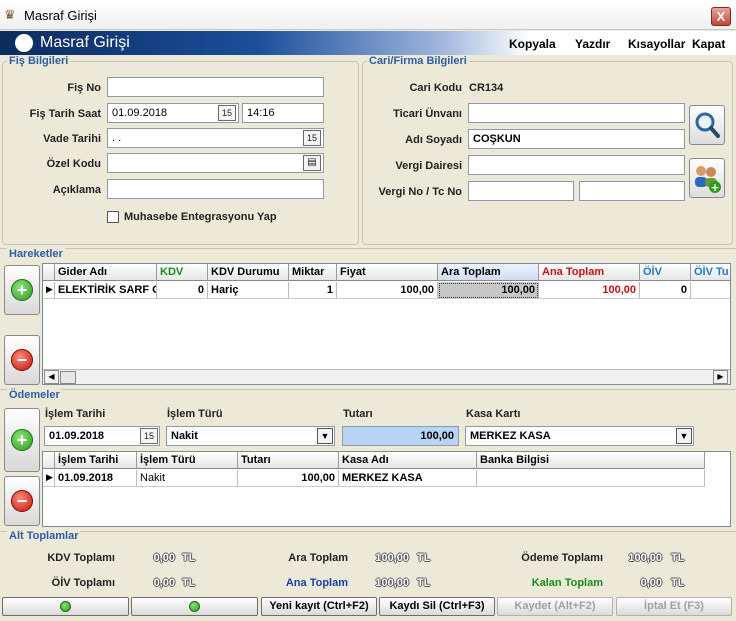 The width and height of the screenshot is (736, 621). Describe the element at coordinates (248, 272) in the screenshot. I see `col-kdv-durumu: KDV Durumu` at that location.